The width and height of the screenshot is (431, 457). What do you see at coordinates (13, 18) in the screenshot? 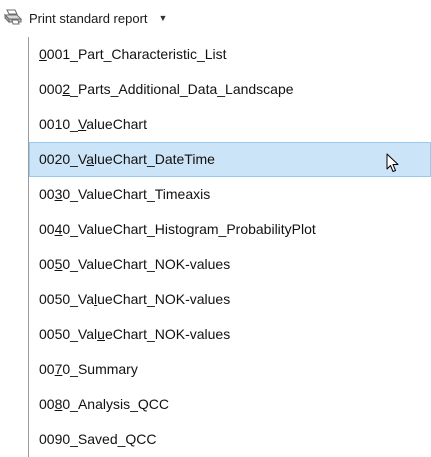
I see `printer-icon` at bounding box center [13, 18].